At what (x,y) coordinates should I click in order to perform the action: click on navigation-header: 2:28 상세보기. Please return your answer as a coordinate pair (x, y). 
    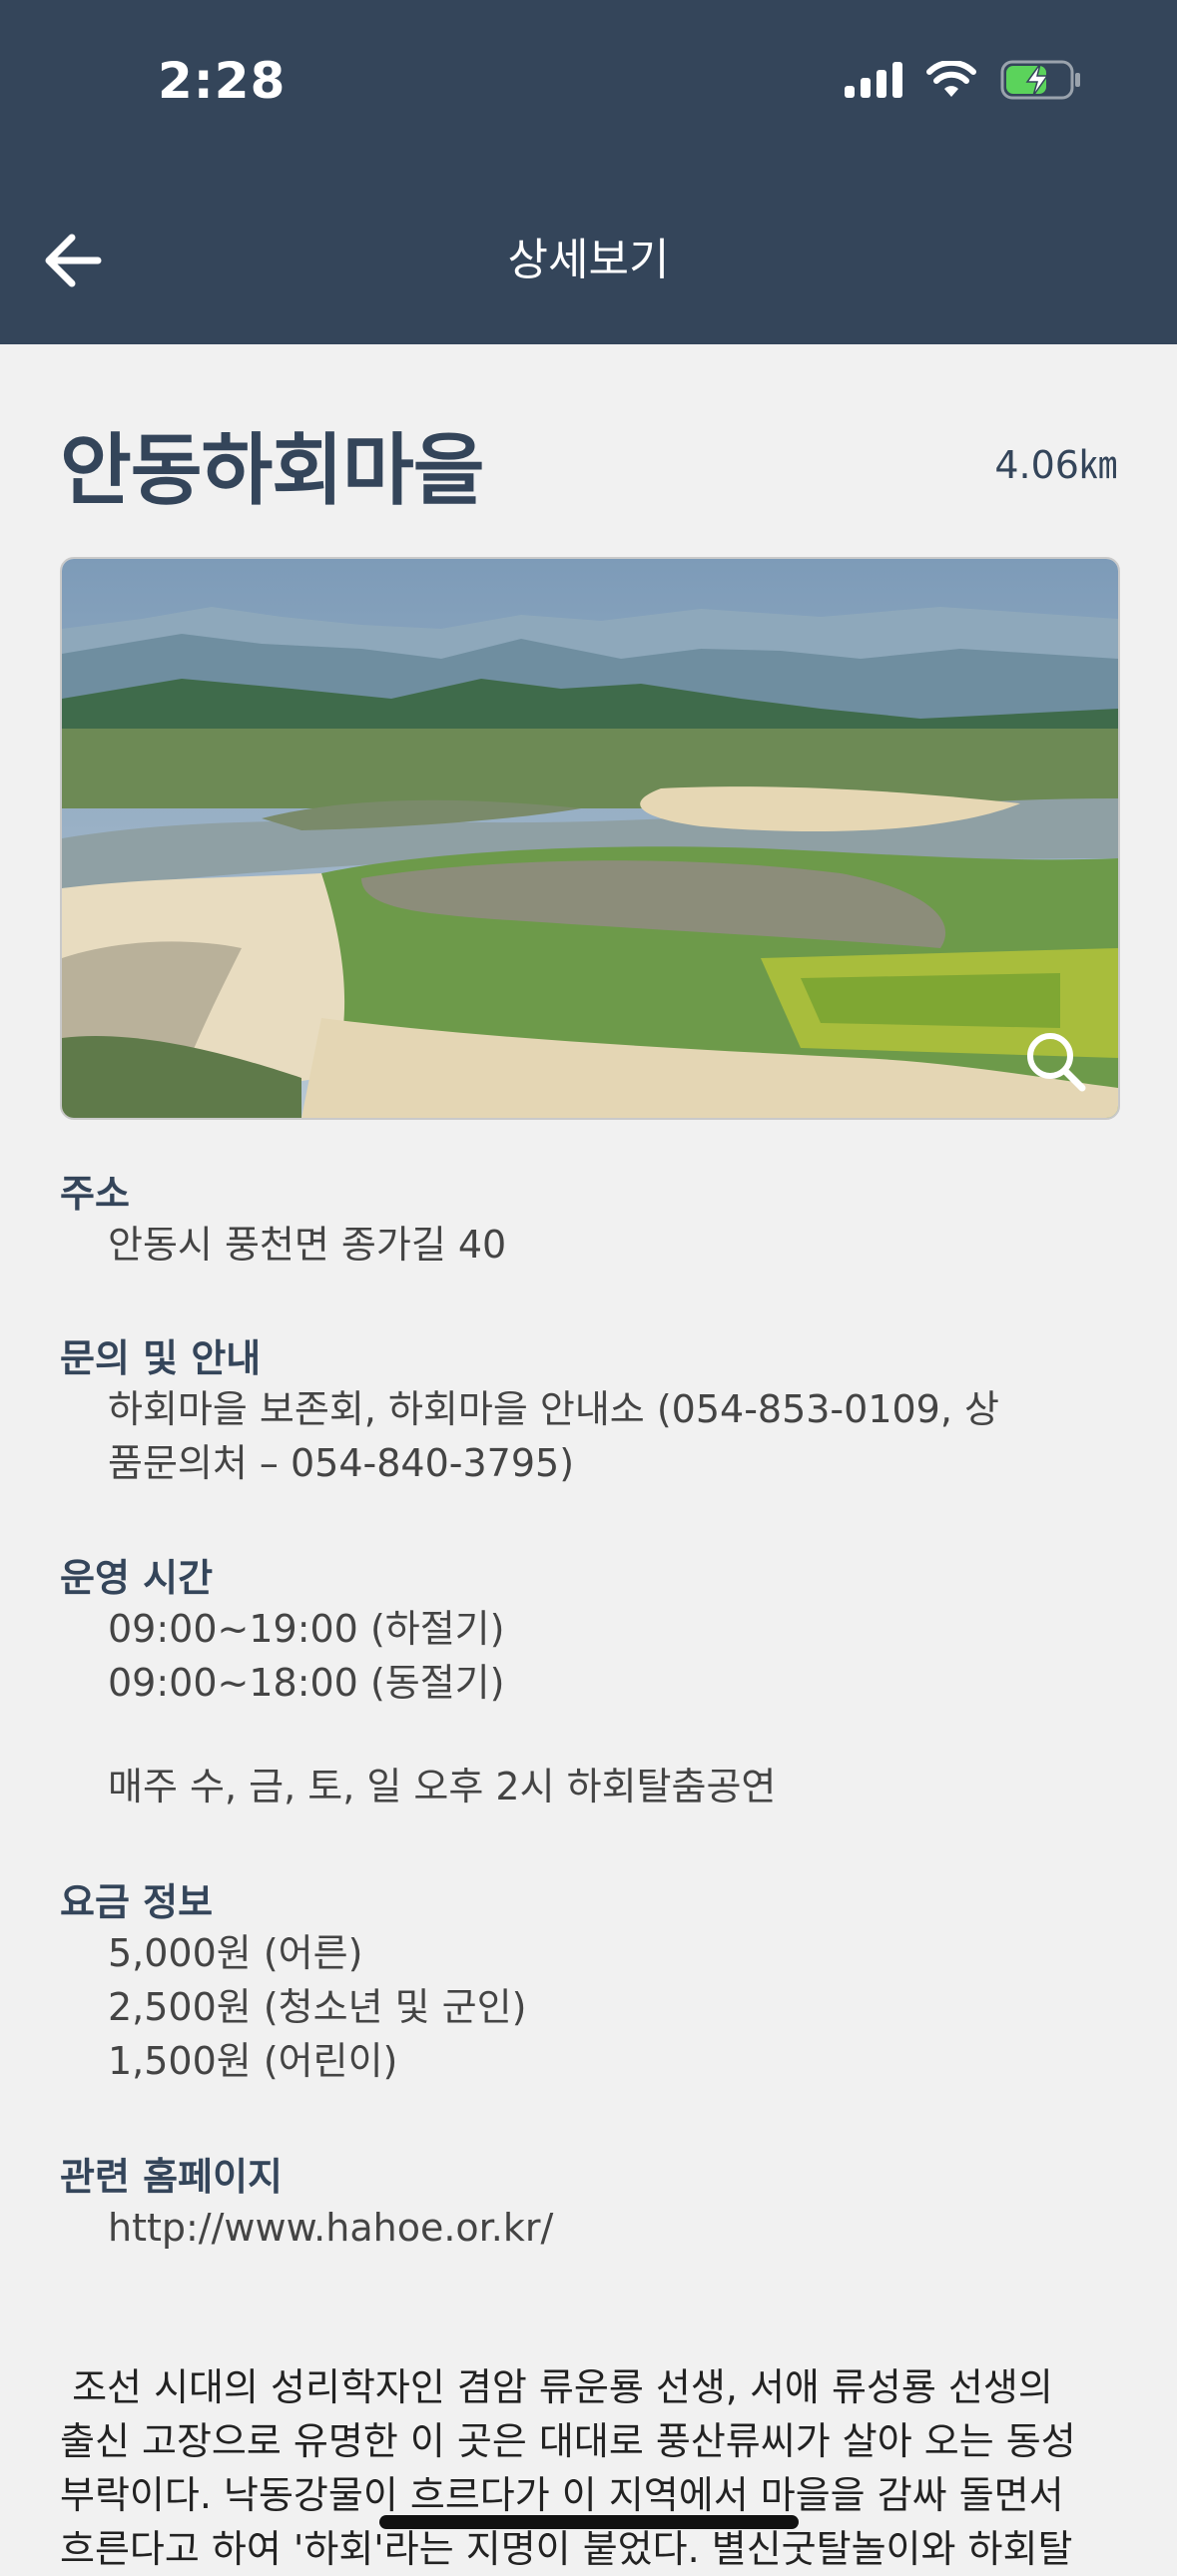
    Looking at the image, I should click on (588, 172).